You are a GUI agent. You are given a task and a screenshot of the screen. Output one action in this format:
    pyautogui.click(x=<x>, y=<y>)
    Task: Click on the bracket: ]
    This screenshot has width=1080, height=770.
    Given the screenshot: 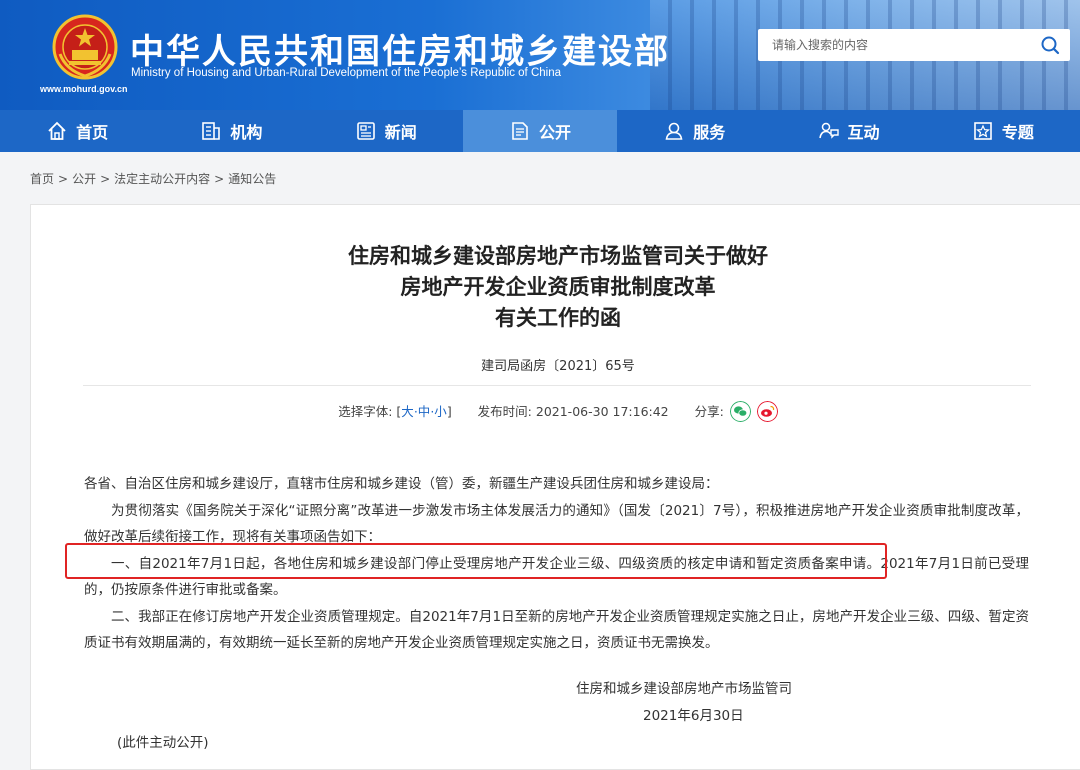 What is the action you would take?
    pyautogui.click(x=449, y=411)
    